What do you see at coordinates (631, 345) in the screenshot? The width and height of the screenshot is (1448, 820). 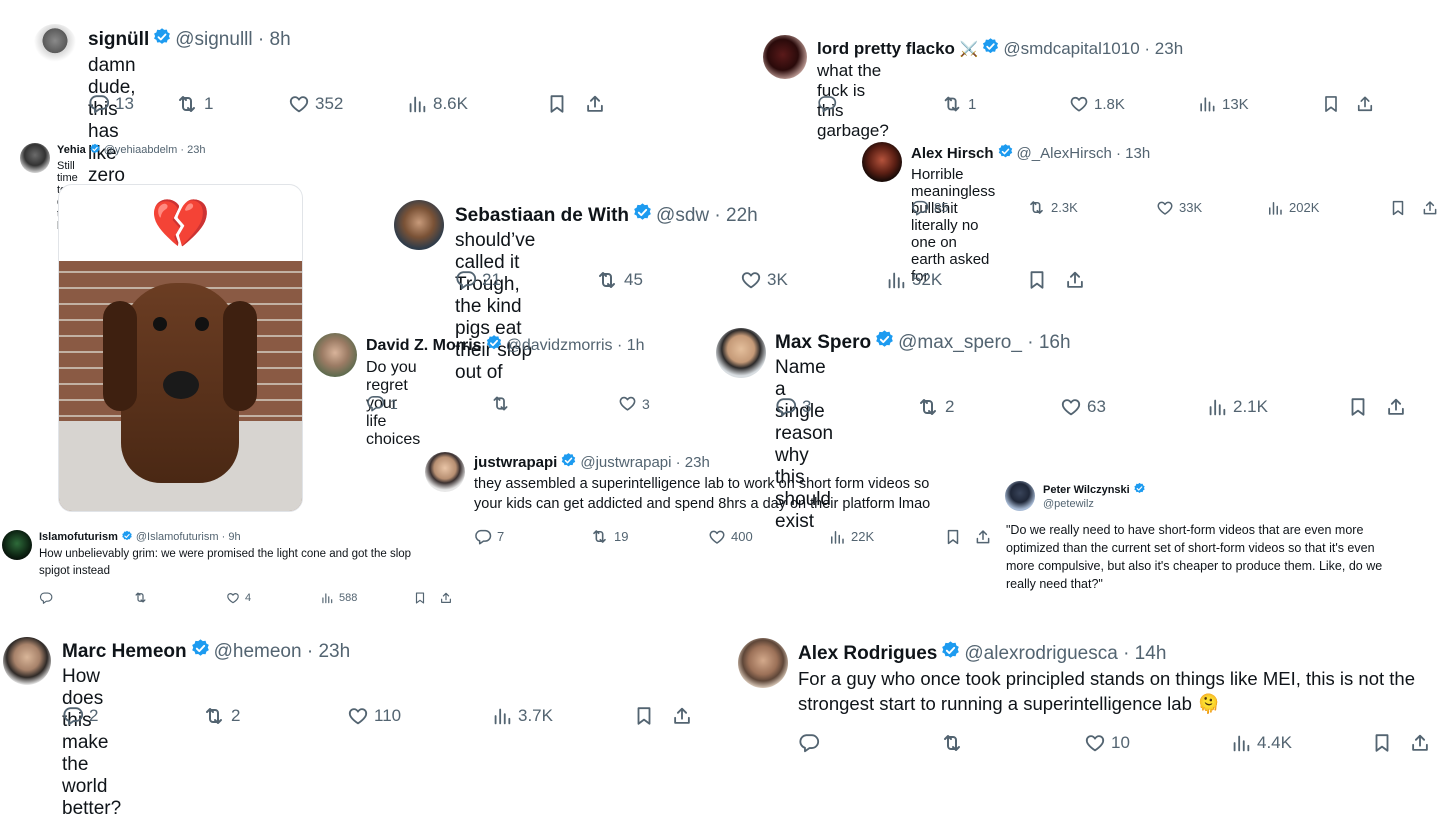 I see `timestamp: · 1h` at bounding box center [631, 345].